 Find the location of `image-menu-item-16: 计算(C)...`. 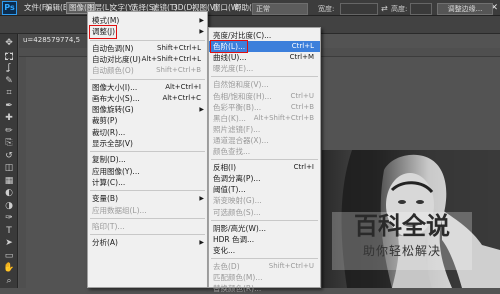

image-menu-item-16: 计算(C)... is located at coordinates (147, 182).